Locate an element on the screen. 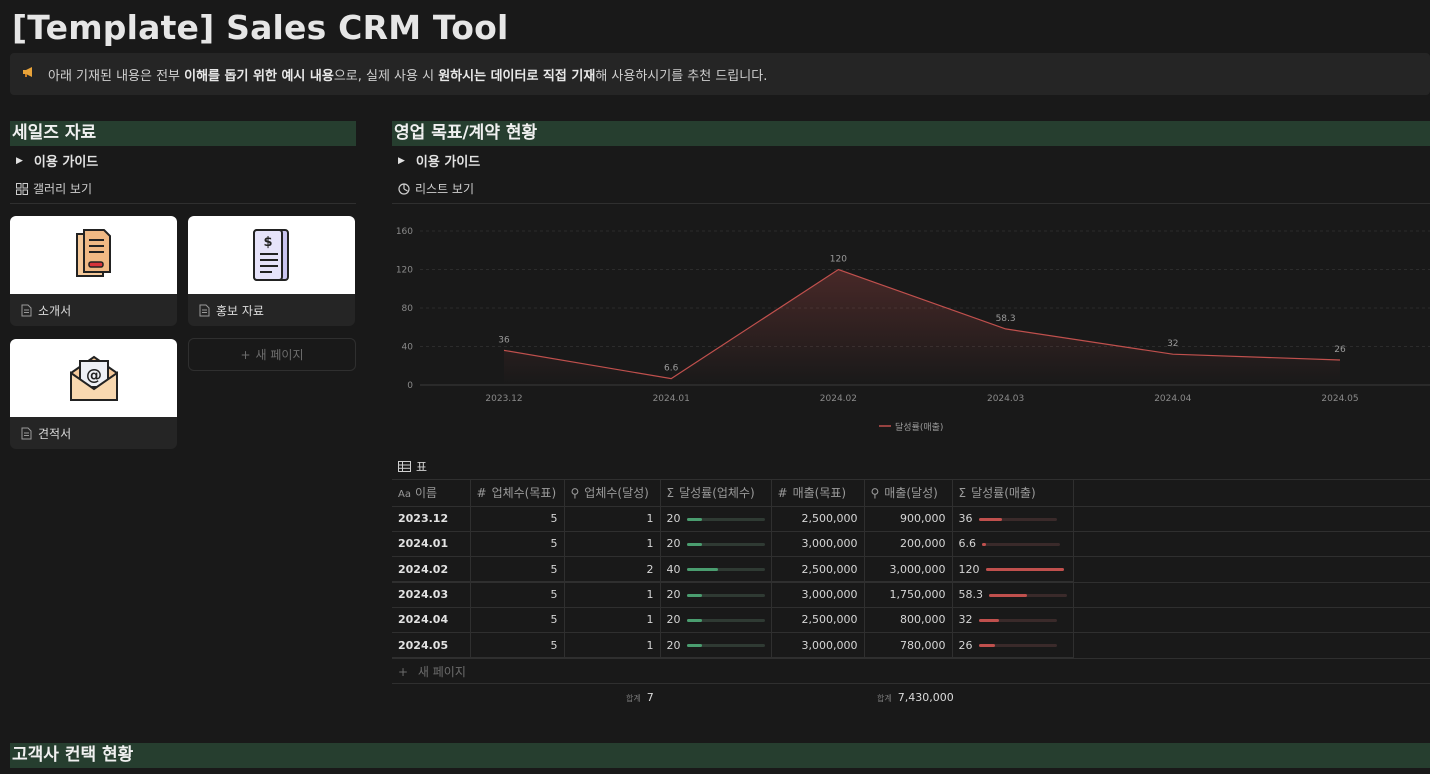  card-cover is located at coordinates (93, 255).